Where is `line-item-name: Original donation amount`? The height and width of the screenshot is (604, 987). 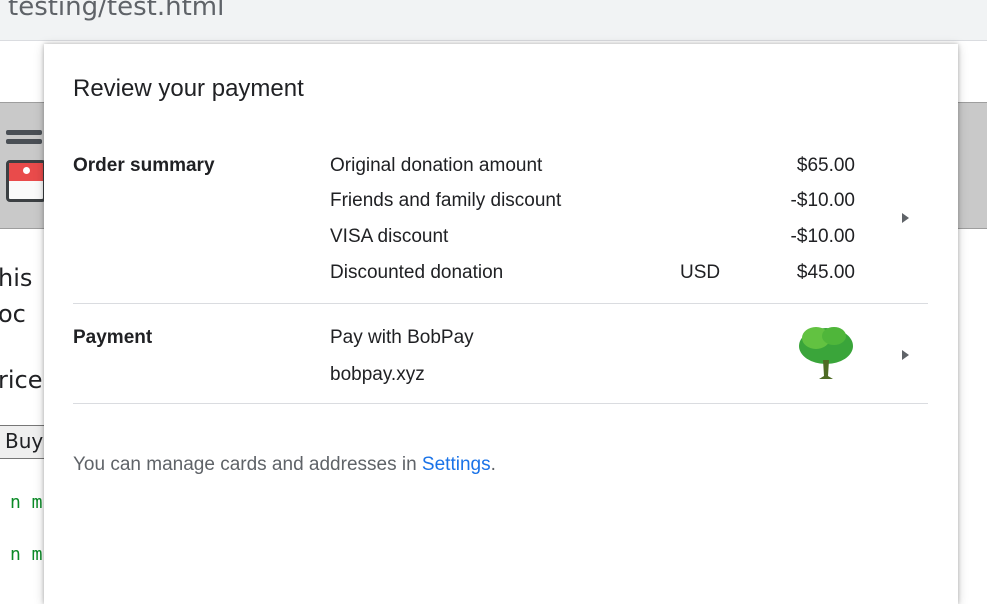
line-item-name: Original donation amount is located at coordinates (436, 165).